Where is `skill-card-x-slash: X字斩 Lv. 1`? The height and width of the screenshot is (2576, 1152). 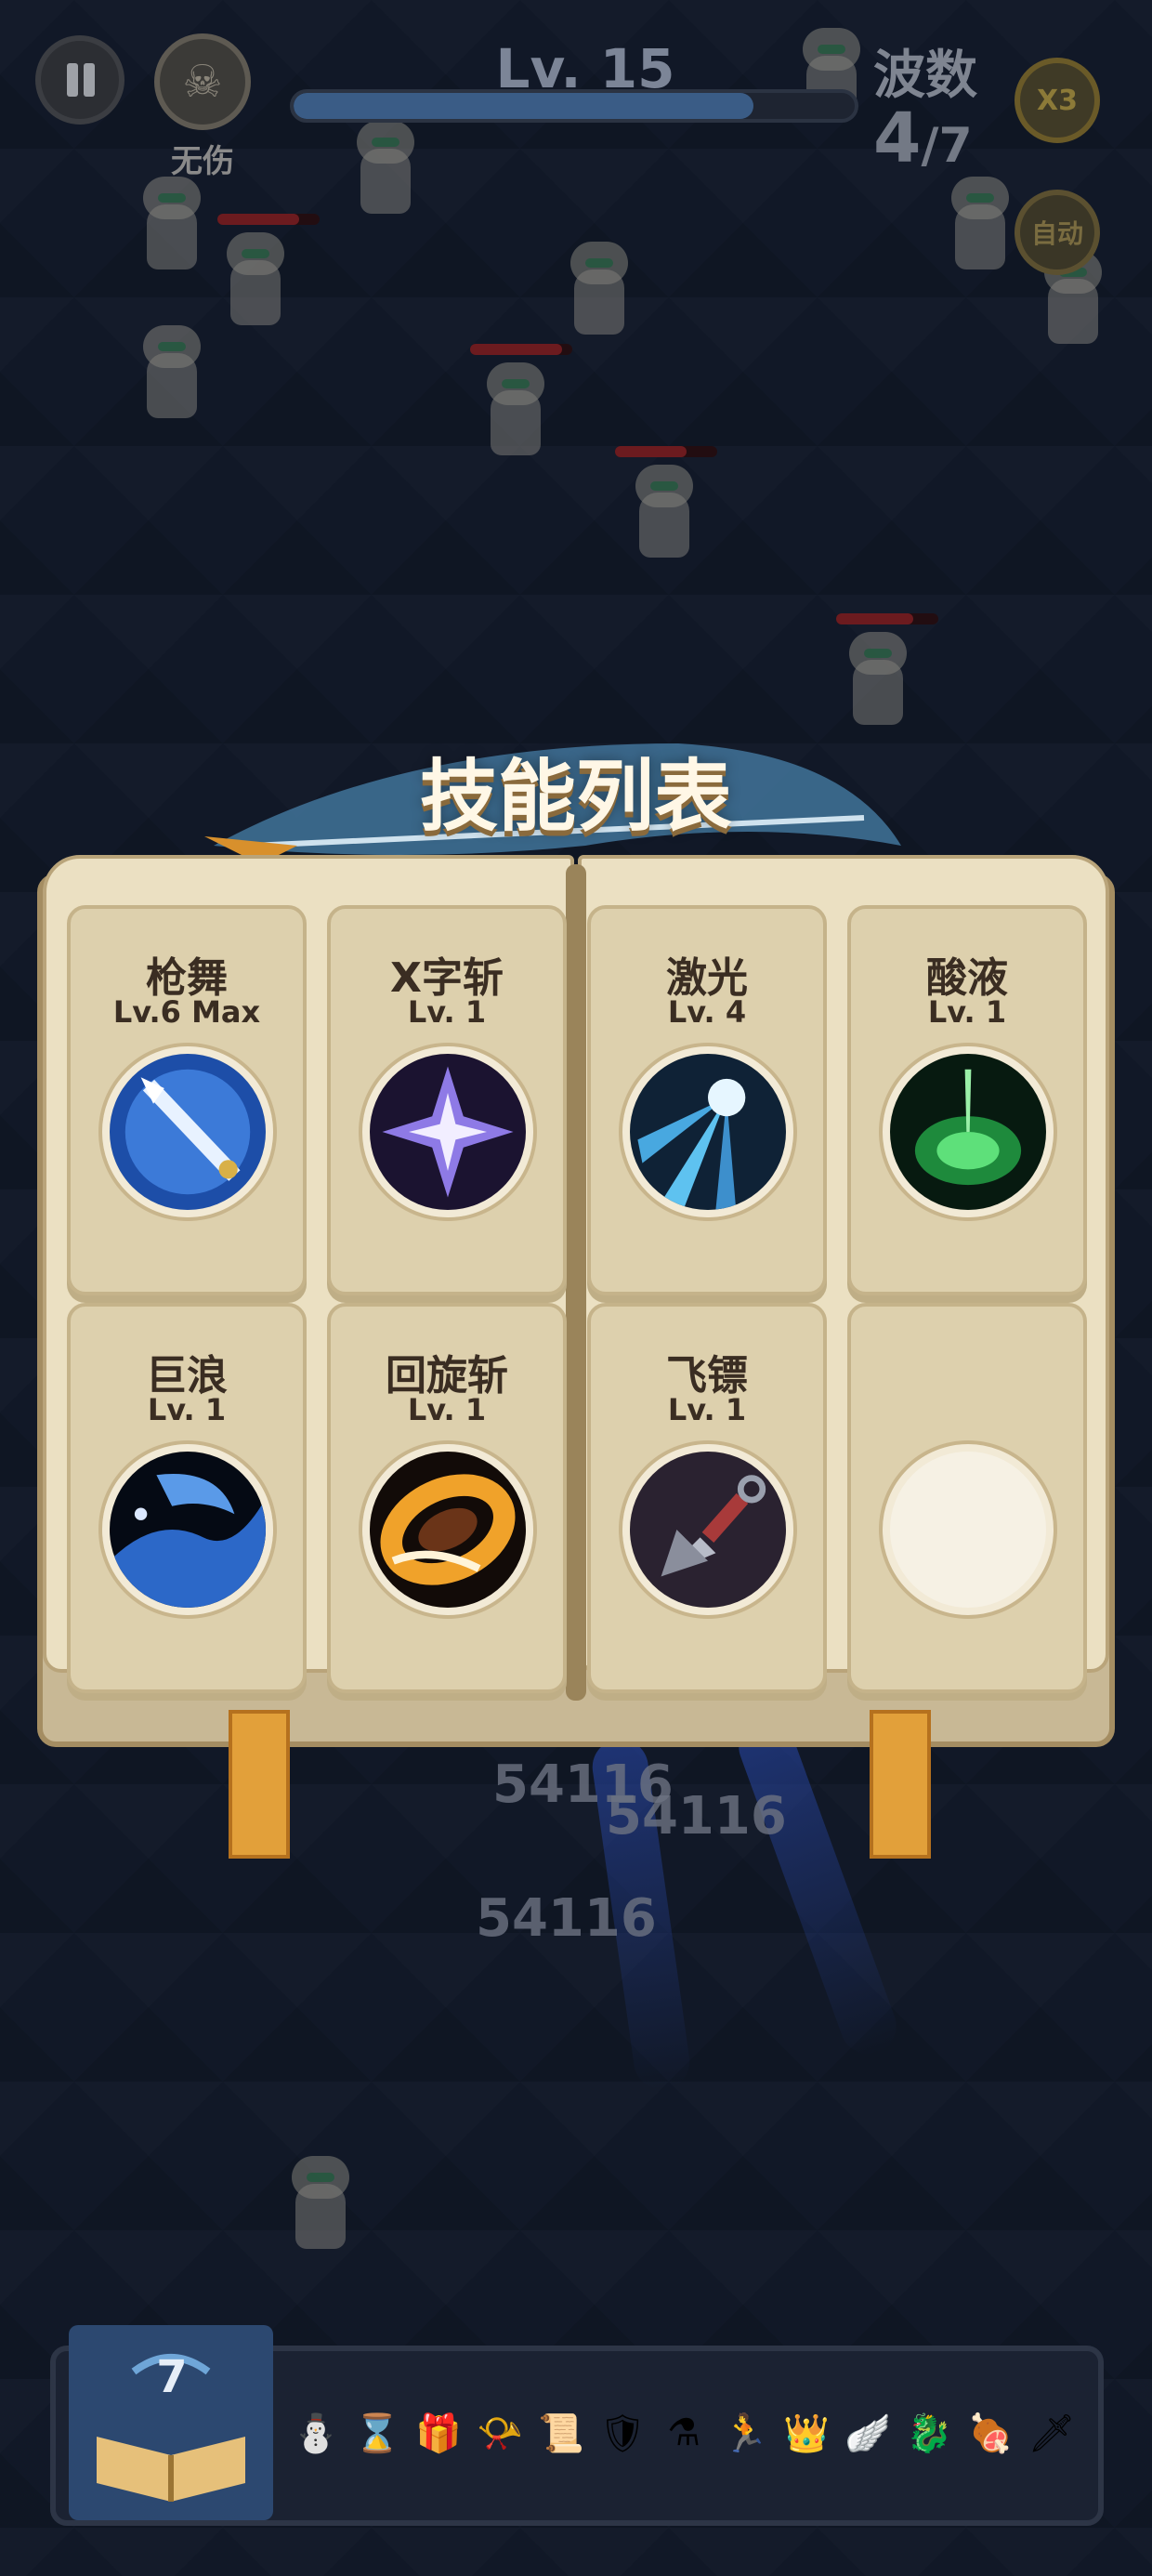 skill-card-x-slash: X字斩 Lv. 1 is located at coordinates (447, 1100).